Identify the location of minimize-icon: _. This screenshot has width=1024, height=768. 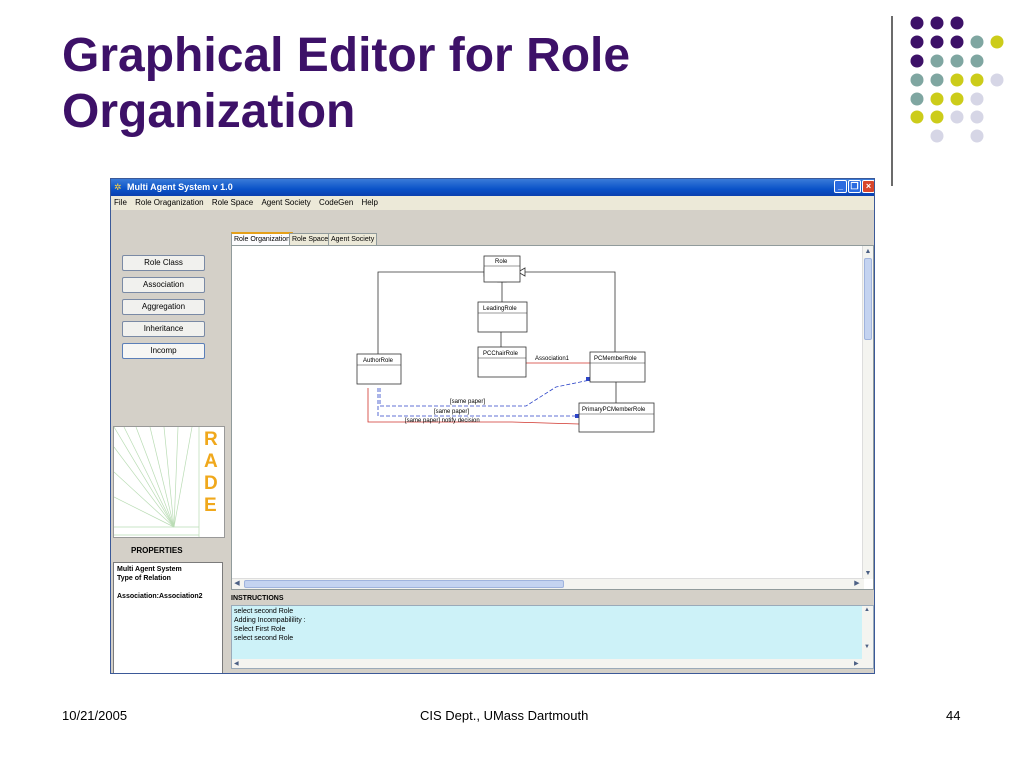
(840, 186).